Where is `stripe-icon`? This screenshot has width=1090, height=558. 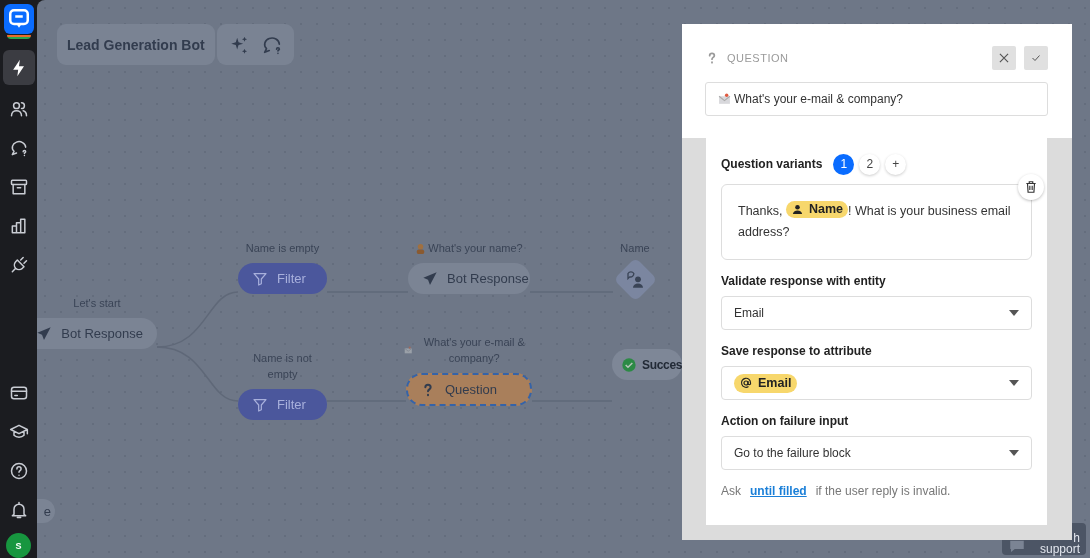 stripe-icon is located at coordinates (18, 37).